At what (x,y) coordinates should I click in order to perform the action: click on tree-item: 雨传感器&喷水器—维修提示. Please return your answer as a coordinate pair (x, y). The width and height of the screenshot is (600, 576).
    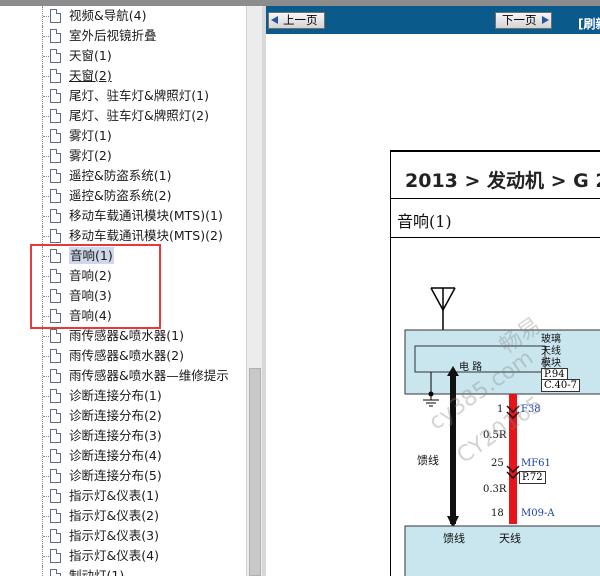
    Looking at the image, I should click on (123, 376).